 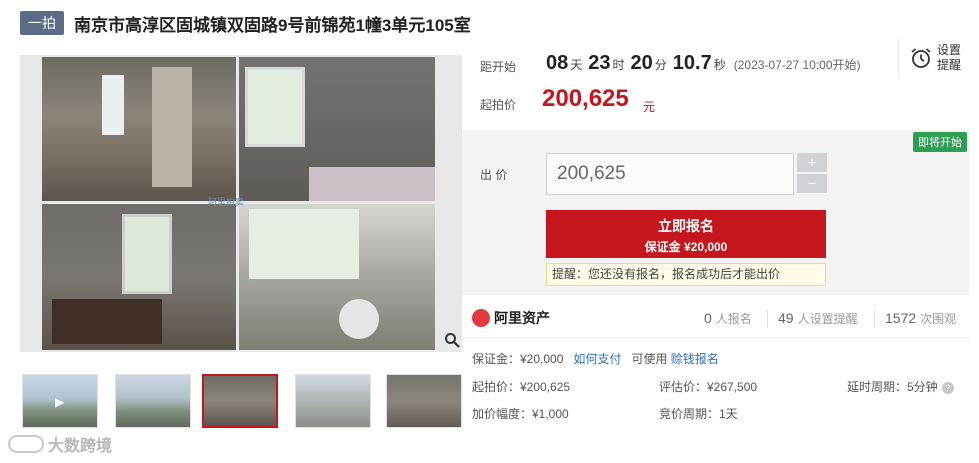 What do you see at coordinates (521, 387) in the screenshot?
I see `start-price-detail: 起拍价：¥200,625` at bounding box center [521, 387].